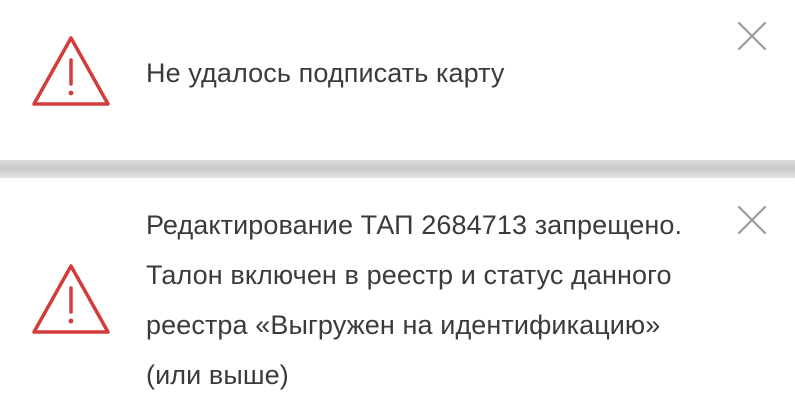 The width and height of the screenshot is (795, 394). Describe the element at coordinates (397, 169) in the screenshot. I see `toast-divider` at that location.